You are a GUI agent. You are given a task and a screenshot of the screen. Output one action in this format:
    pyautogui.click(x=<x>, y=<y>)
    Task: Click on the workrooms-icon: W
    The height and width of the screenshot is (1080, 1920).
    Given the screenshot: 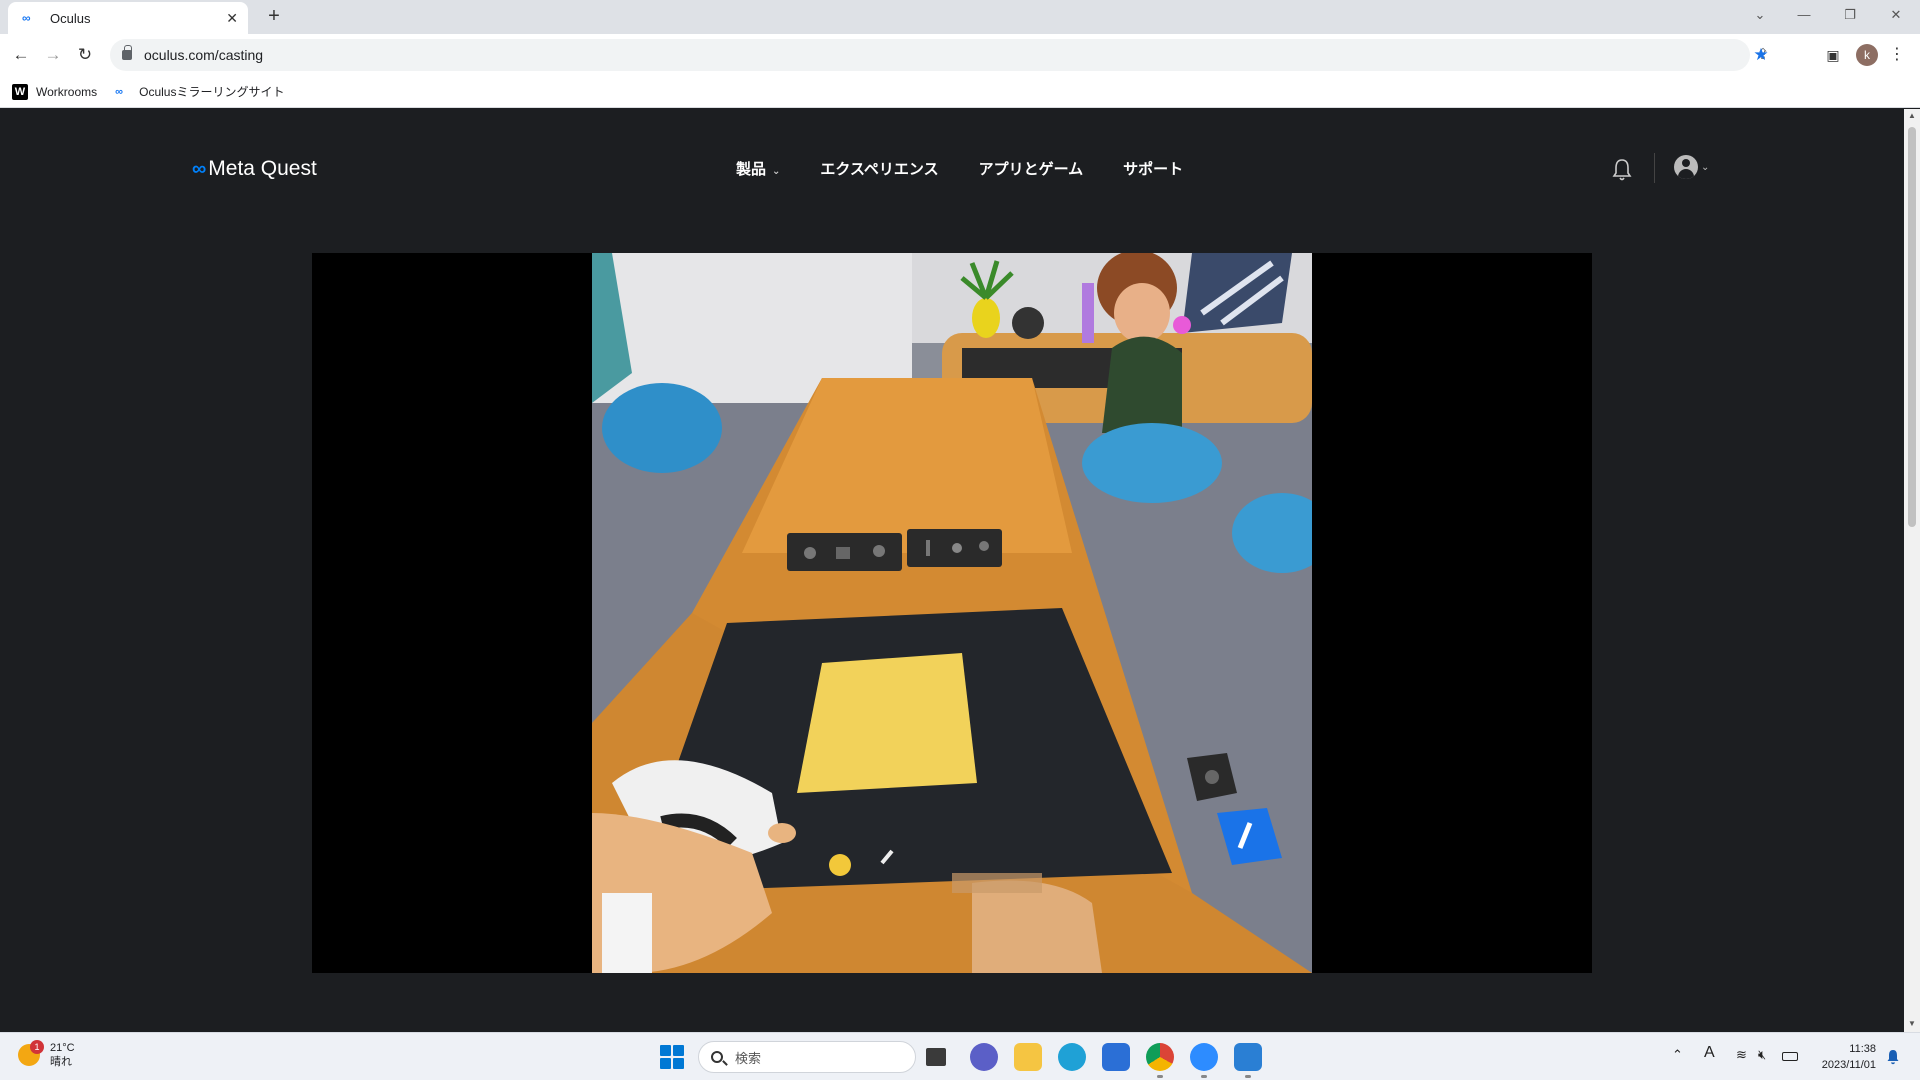 What is the action you would take?
    pyautogui.click(x=20, y=91)
    